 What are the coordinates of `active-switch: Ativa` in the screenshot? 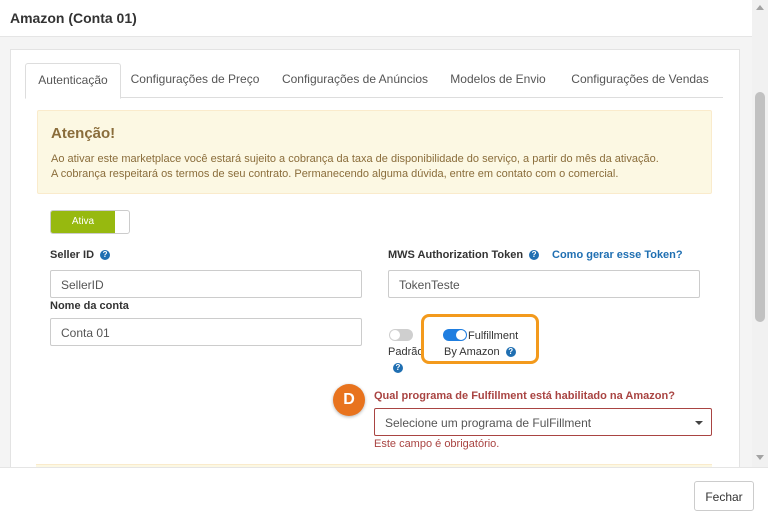 It's located at (90, 222).